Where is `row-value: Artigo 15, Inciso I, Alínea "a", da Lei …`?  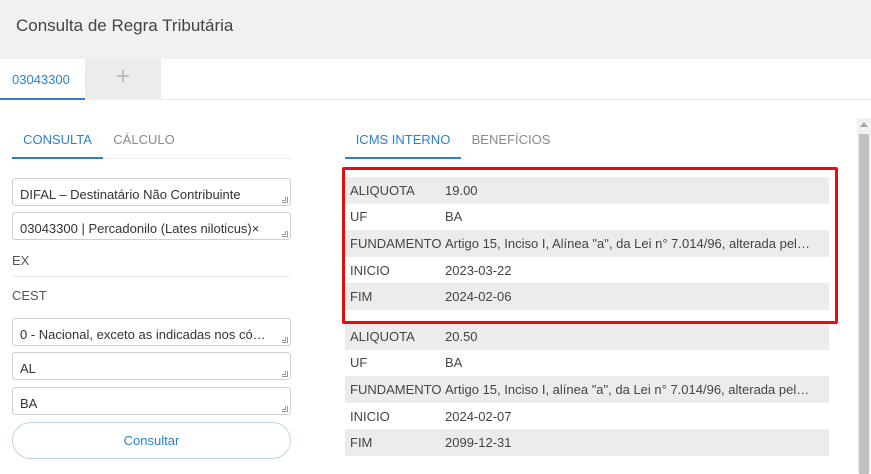 row-value: Artigo 15, Inciso I, Alínea "a", da Lei … is located at coordinates (627, 243).